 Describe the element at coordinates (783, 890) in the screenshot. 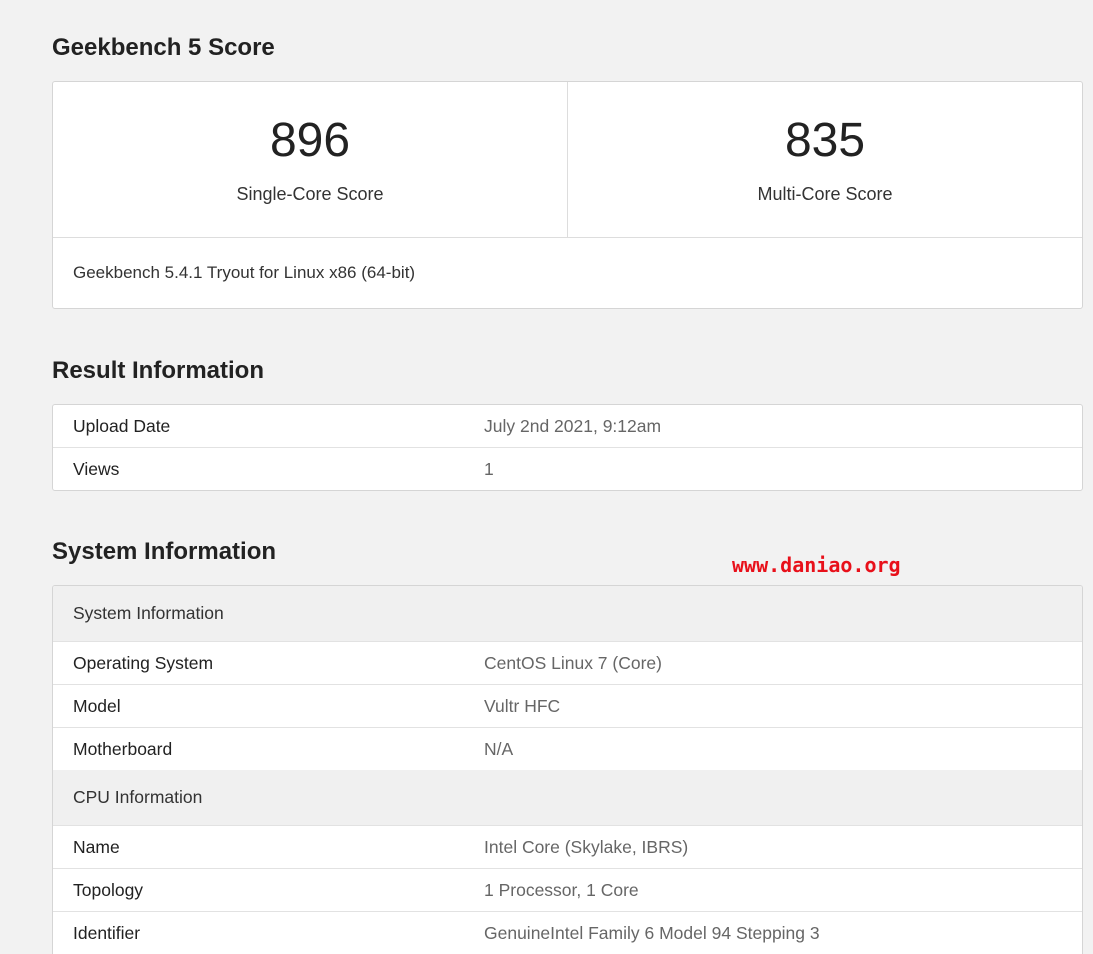

I see `row-value: 1 Processor, 1 Core` at that location.